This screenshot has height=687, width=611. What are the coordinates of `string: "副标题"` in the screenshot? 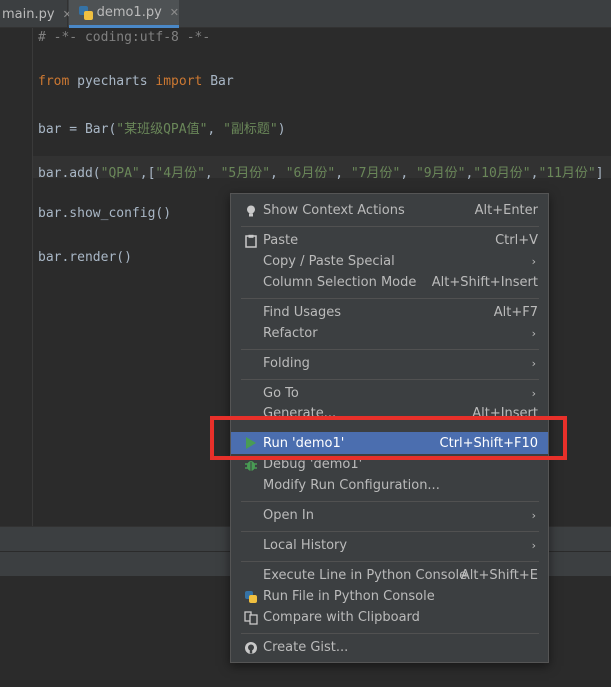 It's located at (250, 129).